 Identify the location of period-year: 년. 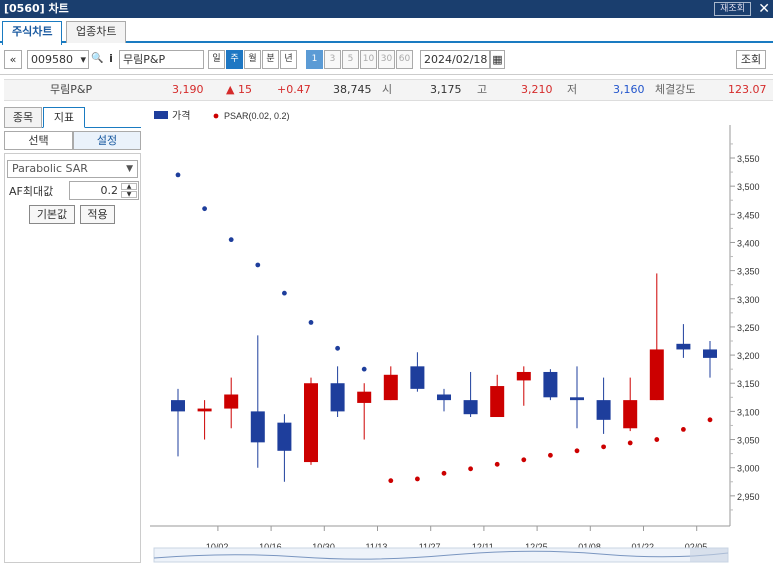
(288, 59).